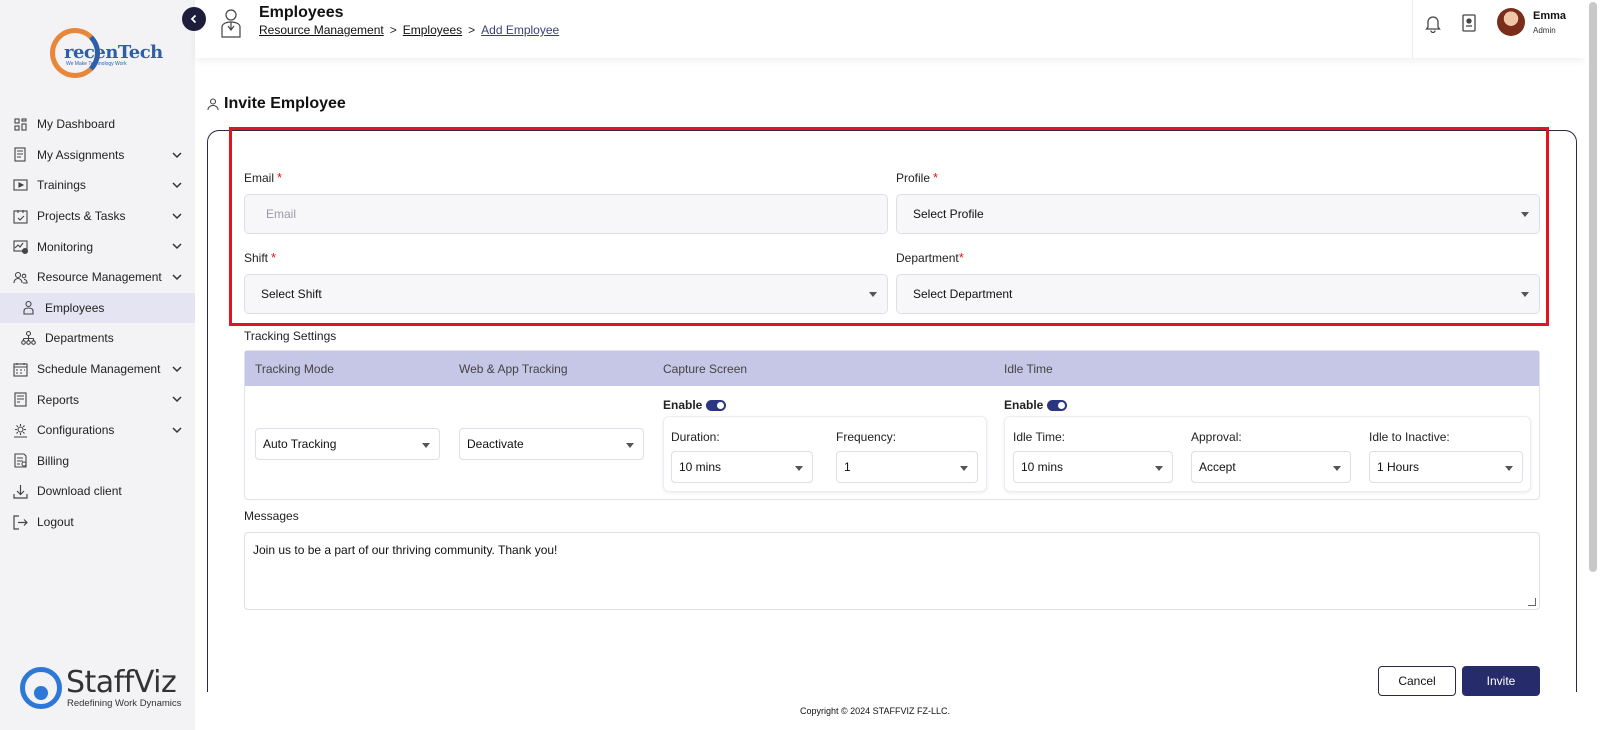 Image resolution: width=1600 pixels, height=730 pixels. I want to click on calendar-icon, so click(20, 369).